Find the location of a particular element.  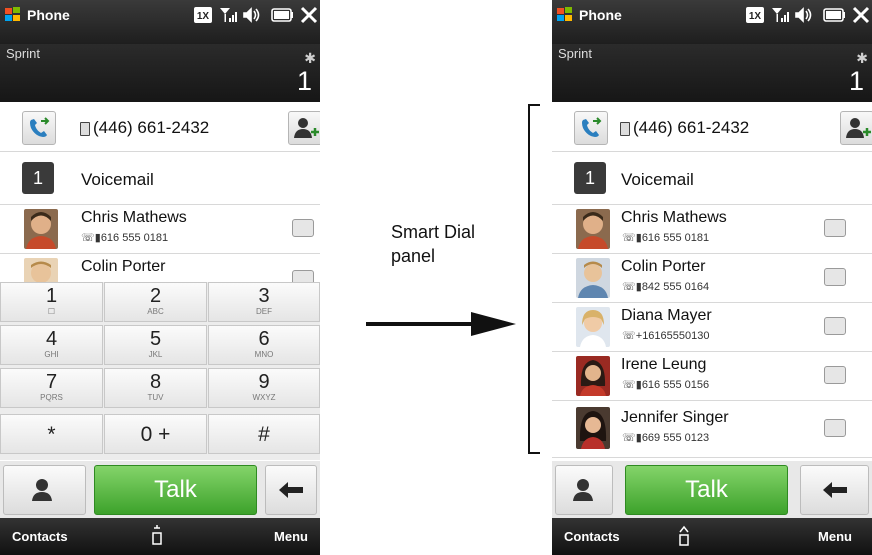

key-7: 7 PQRS is located at coordinates (51, 388).